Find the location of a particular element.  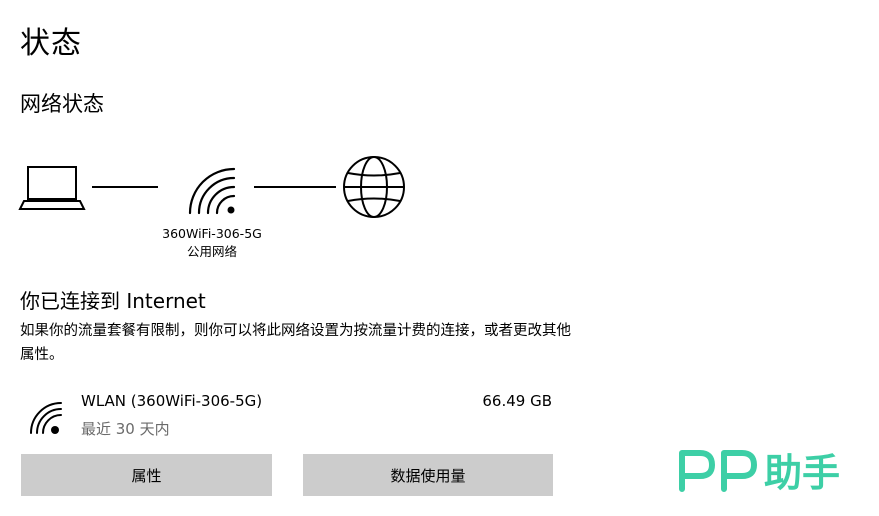

globe-icon is located at coordinates (374, 187).